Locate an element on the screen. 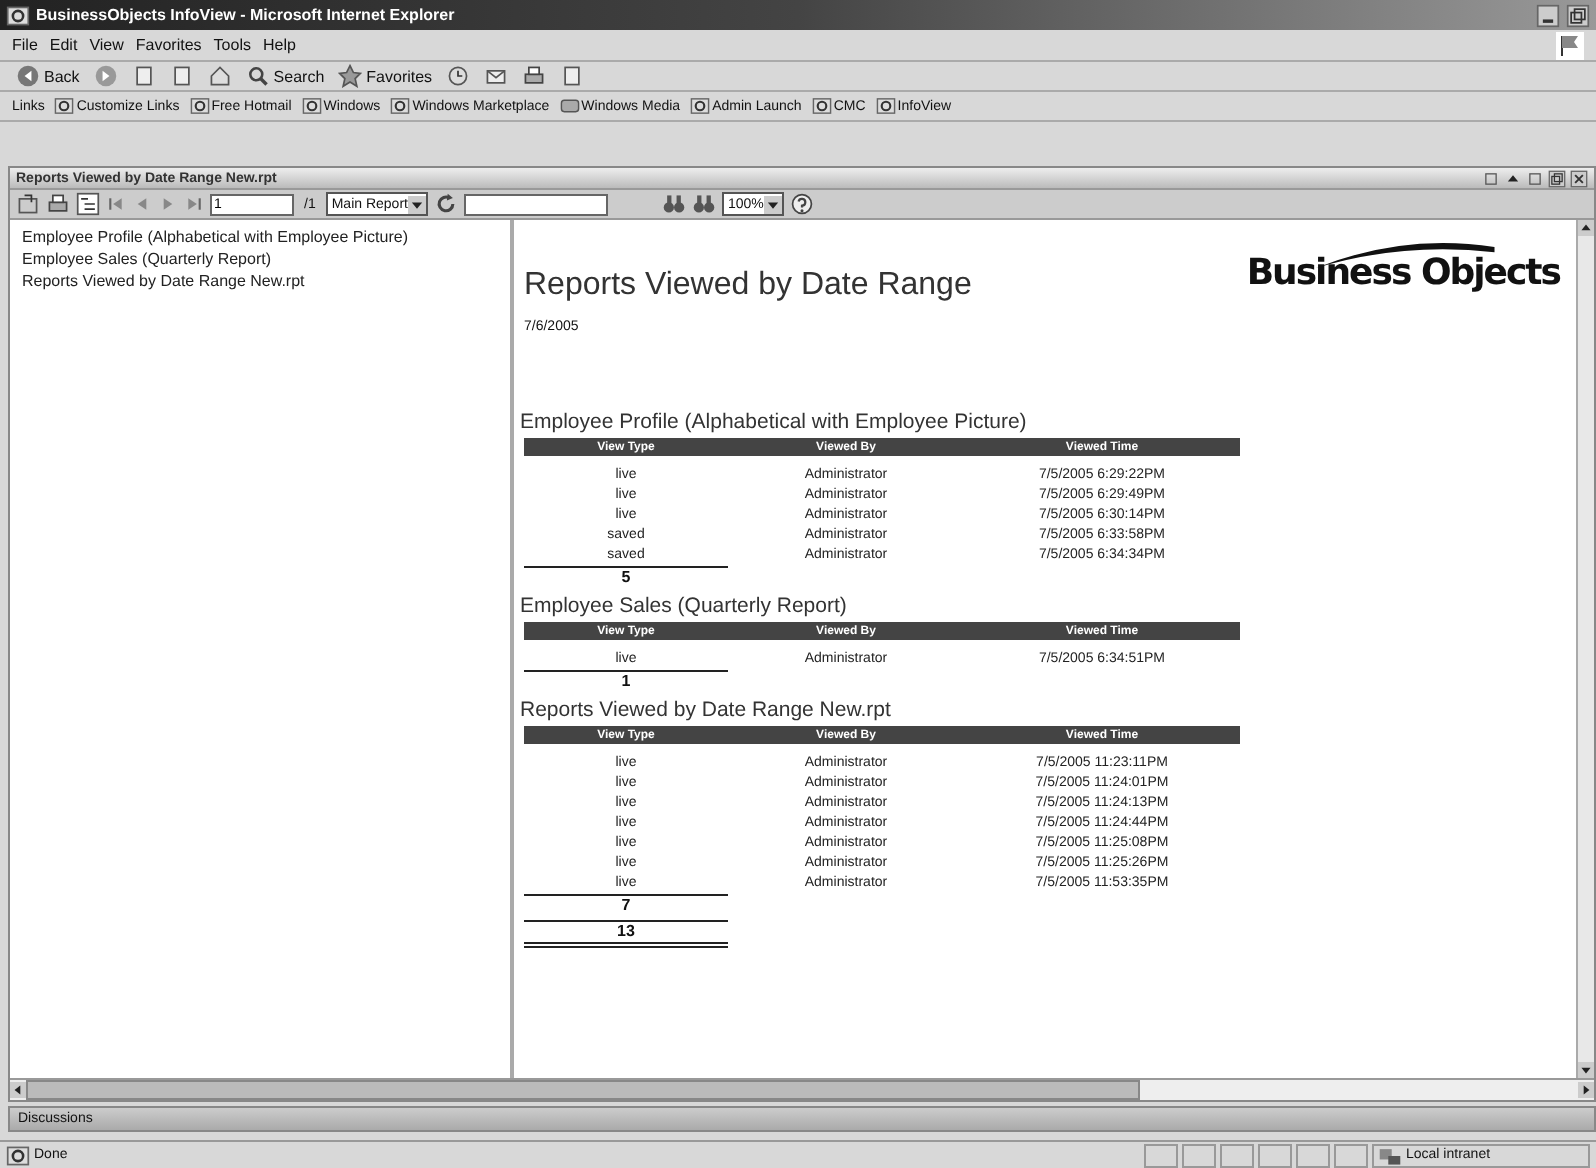 This screenshot has height=1168, width=1596. star-icon is located at coordinates (350, 76).